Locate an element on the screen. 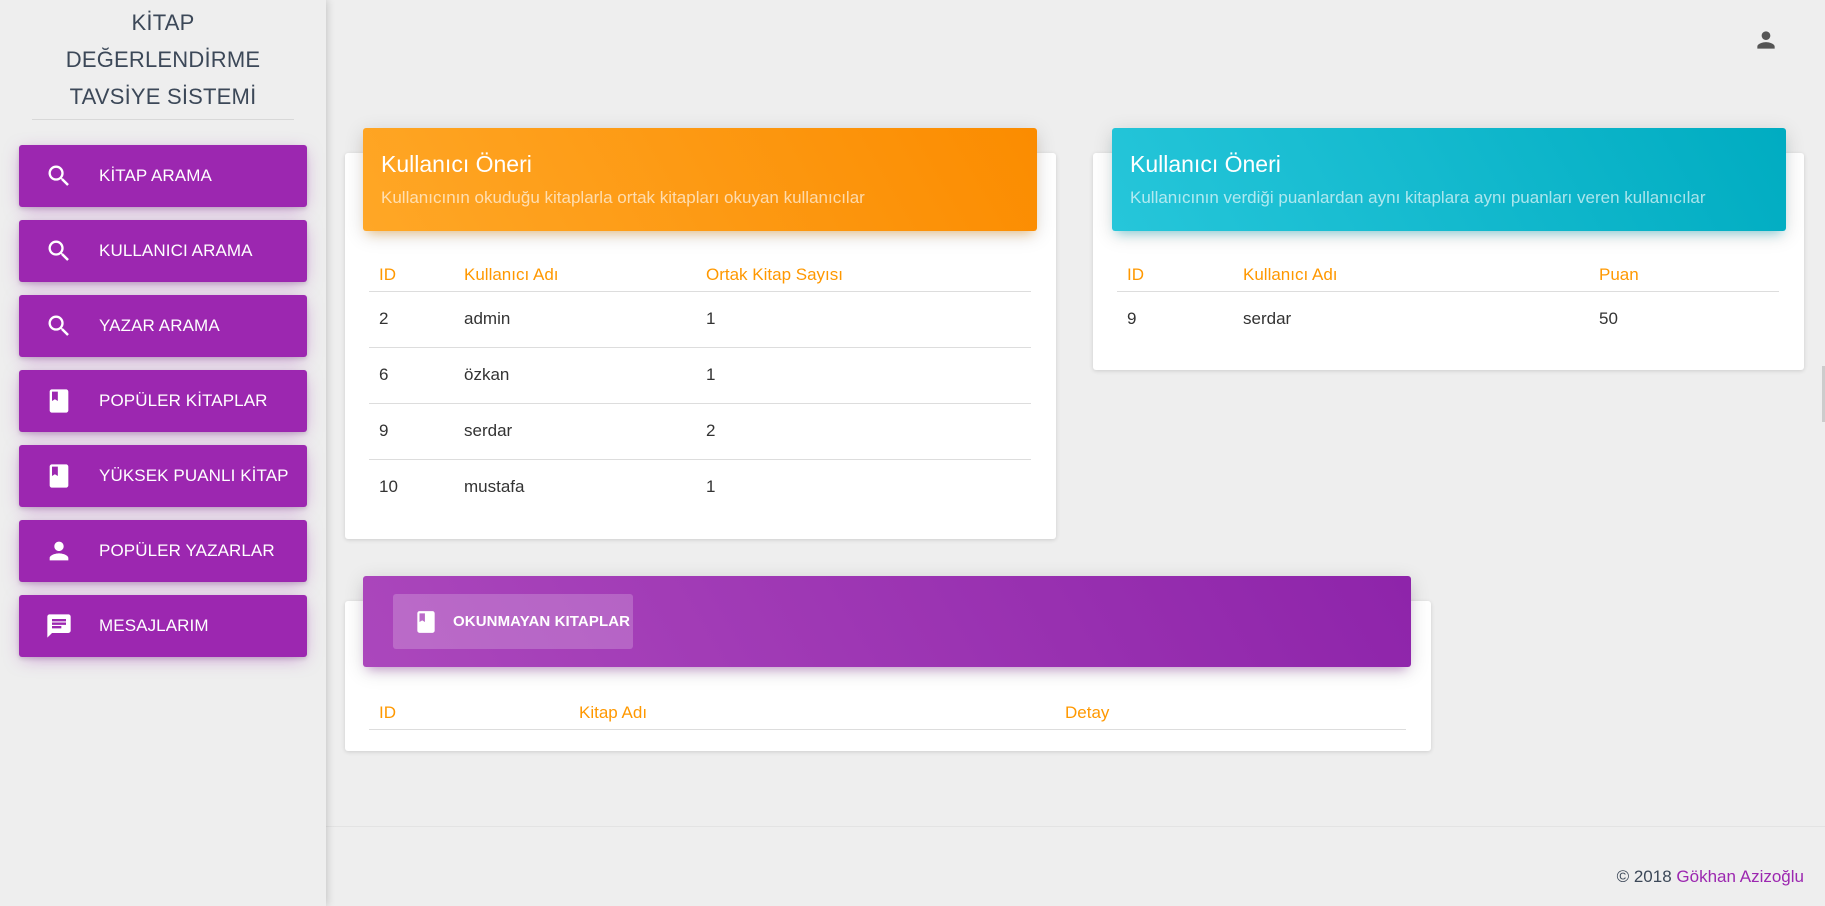 Image resolution: width=1825 pixels, height=906 pixels. unread-books-card-header: OKUNMAYAN KITAPLAR is located at coordinates (887, 621).